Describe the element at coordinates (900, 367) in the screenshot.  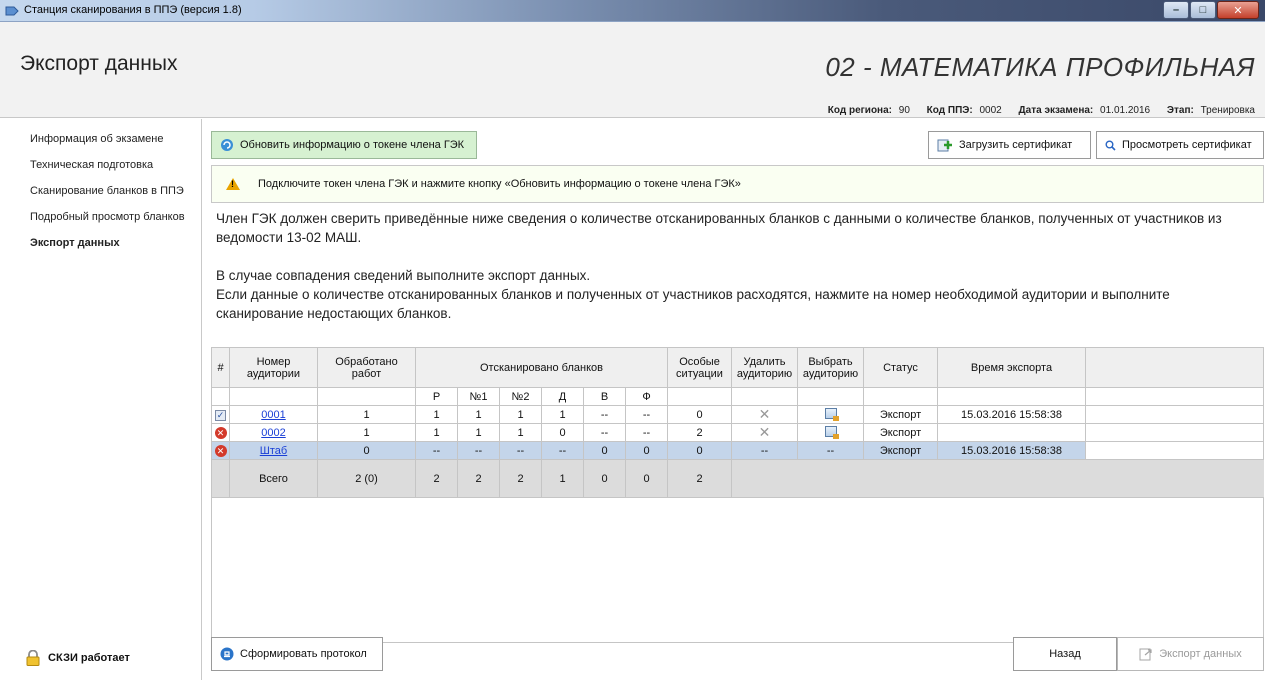
I see `col-header-status: Статус` at that location.